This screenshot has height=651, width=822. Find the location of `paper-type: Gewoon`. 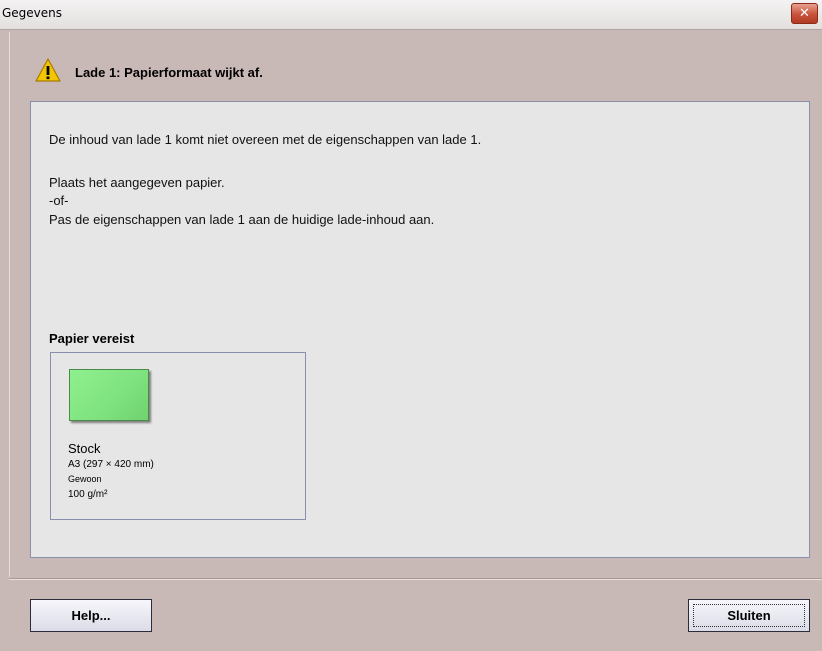

paper-type: Gewoon is located at coordinates (85, 479).